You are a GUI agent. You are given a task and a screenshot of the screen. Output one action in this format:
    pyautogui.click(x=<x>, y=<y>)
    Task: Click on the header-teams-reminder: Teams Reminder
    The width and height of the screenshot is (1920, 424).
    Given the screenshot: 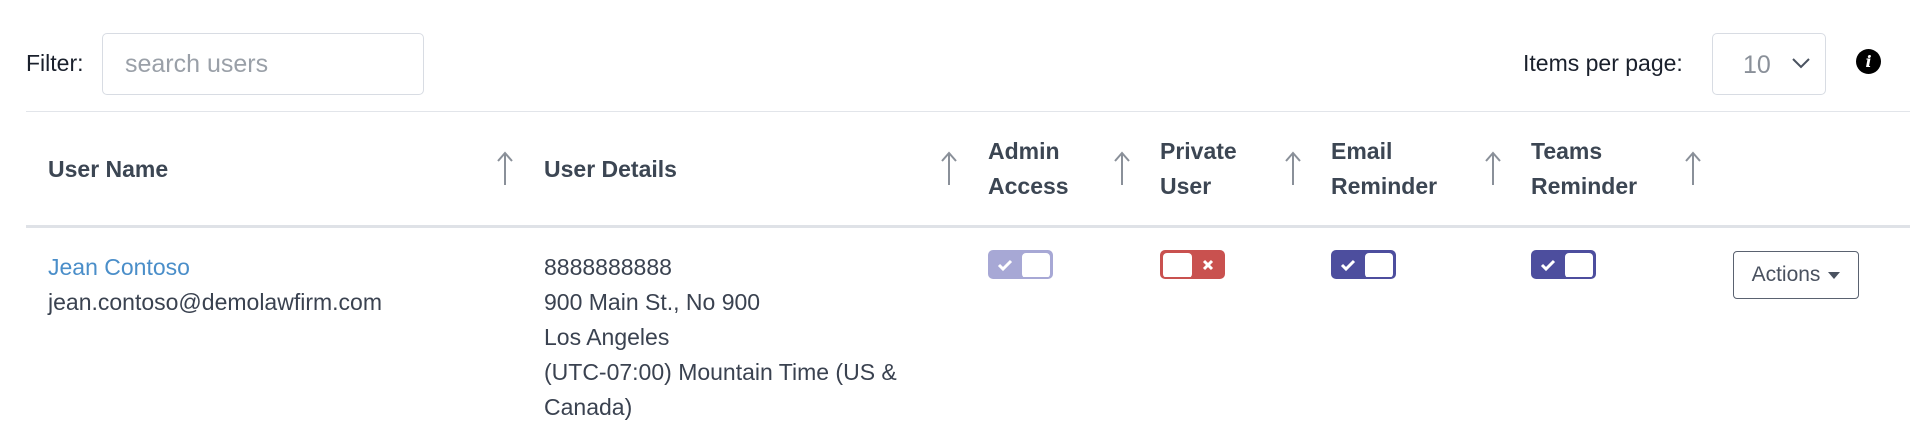 What is the action you would take?
    pyautogui.click(x=1584, y=169)
    